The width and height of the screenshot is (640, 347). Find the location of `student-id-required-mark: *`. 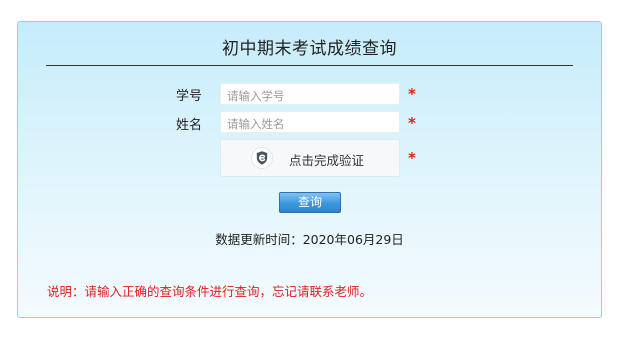

student-id-required-mark: * is located at coordinates (412, 94).